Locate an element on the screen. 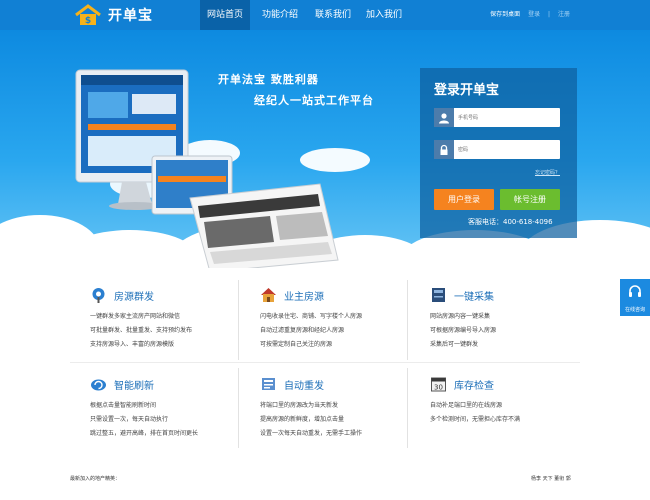  password-field is located at coordinates (497, 149).